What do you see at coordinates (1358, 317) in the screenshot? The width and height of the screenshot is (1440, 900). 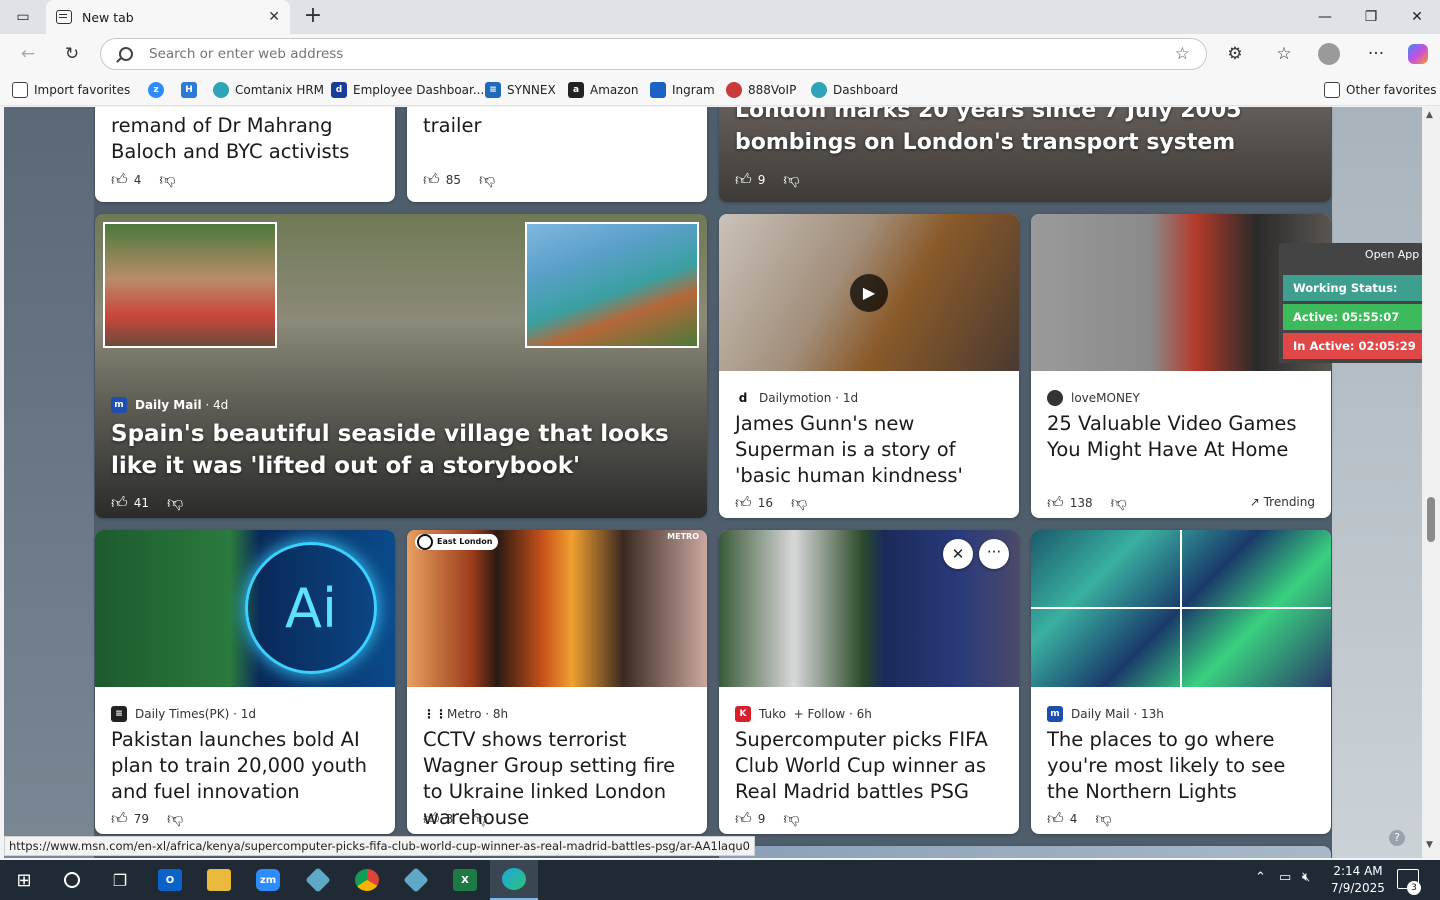 I see `active-time-label: Active: 05:55:07` at bounding box center [1358, 317].